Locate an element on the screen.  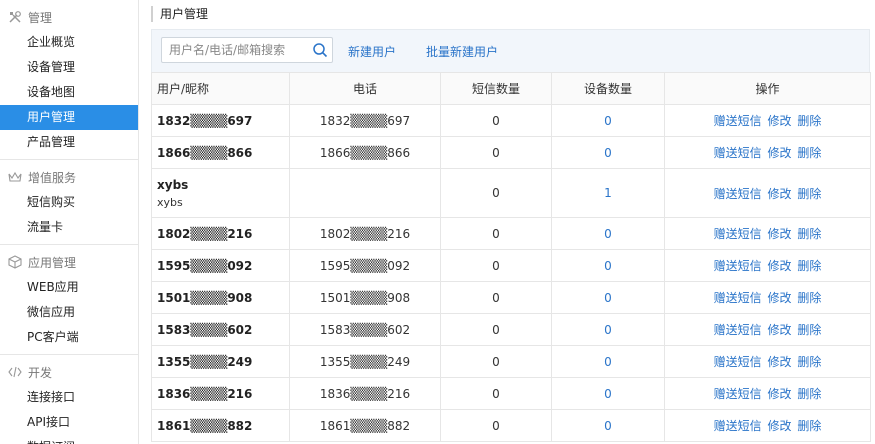
username: xybs is located at coordinates (173, 184).